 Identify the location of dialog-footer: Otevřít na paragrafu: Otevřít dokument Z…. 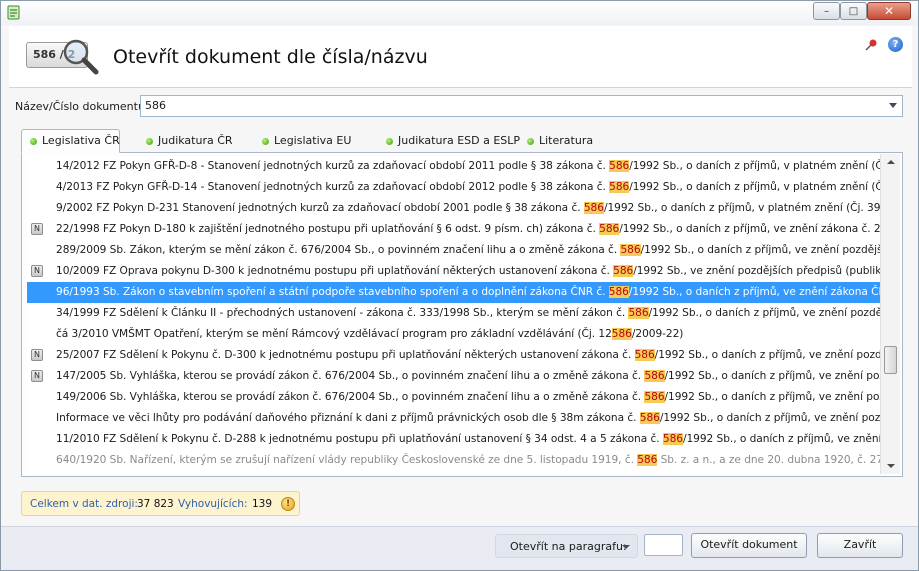
(459, 548).